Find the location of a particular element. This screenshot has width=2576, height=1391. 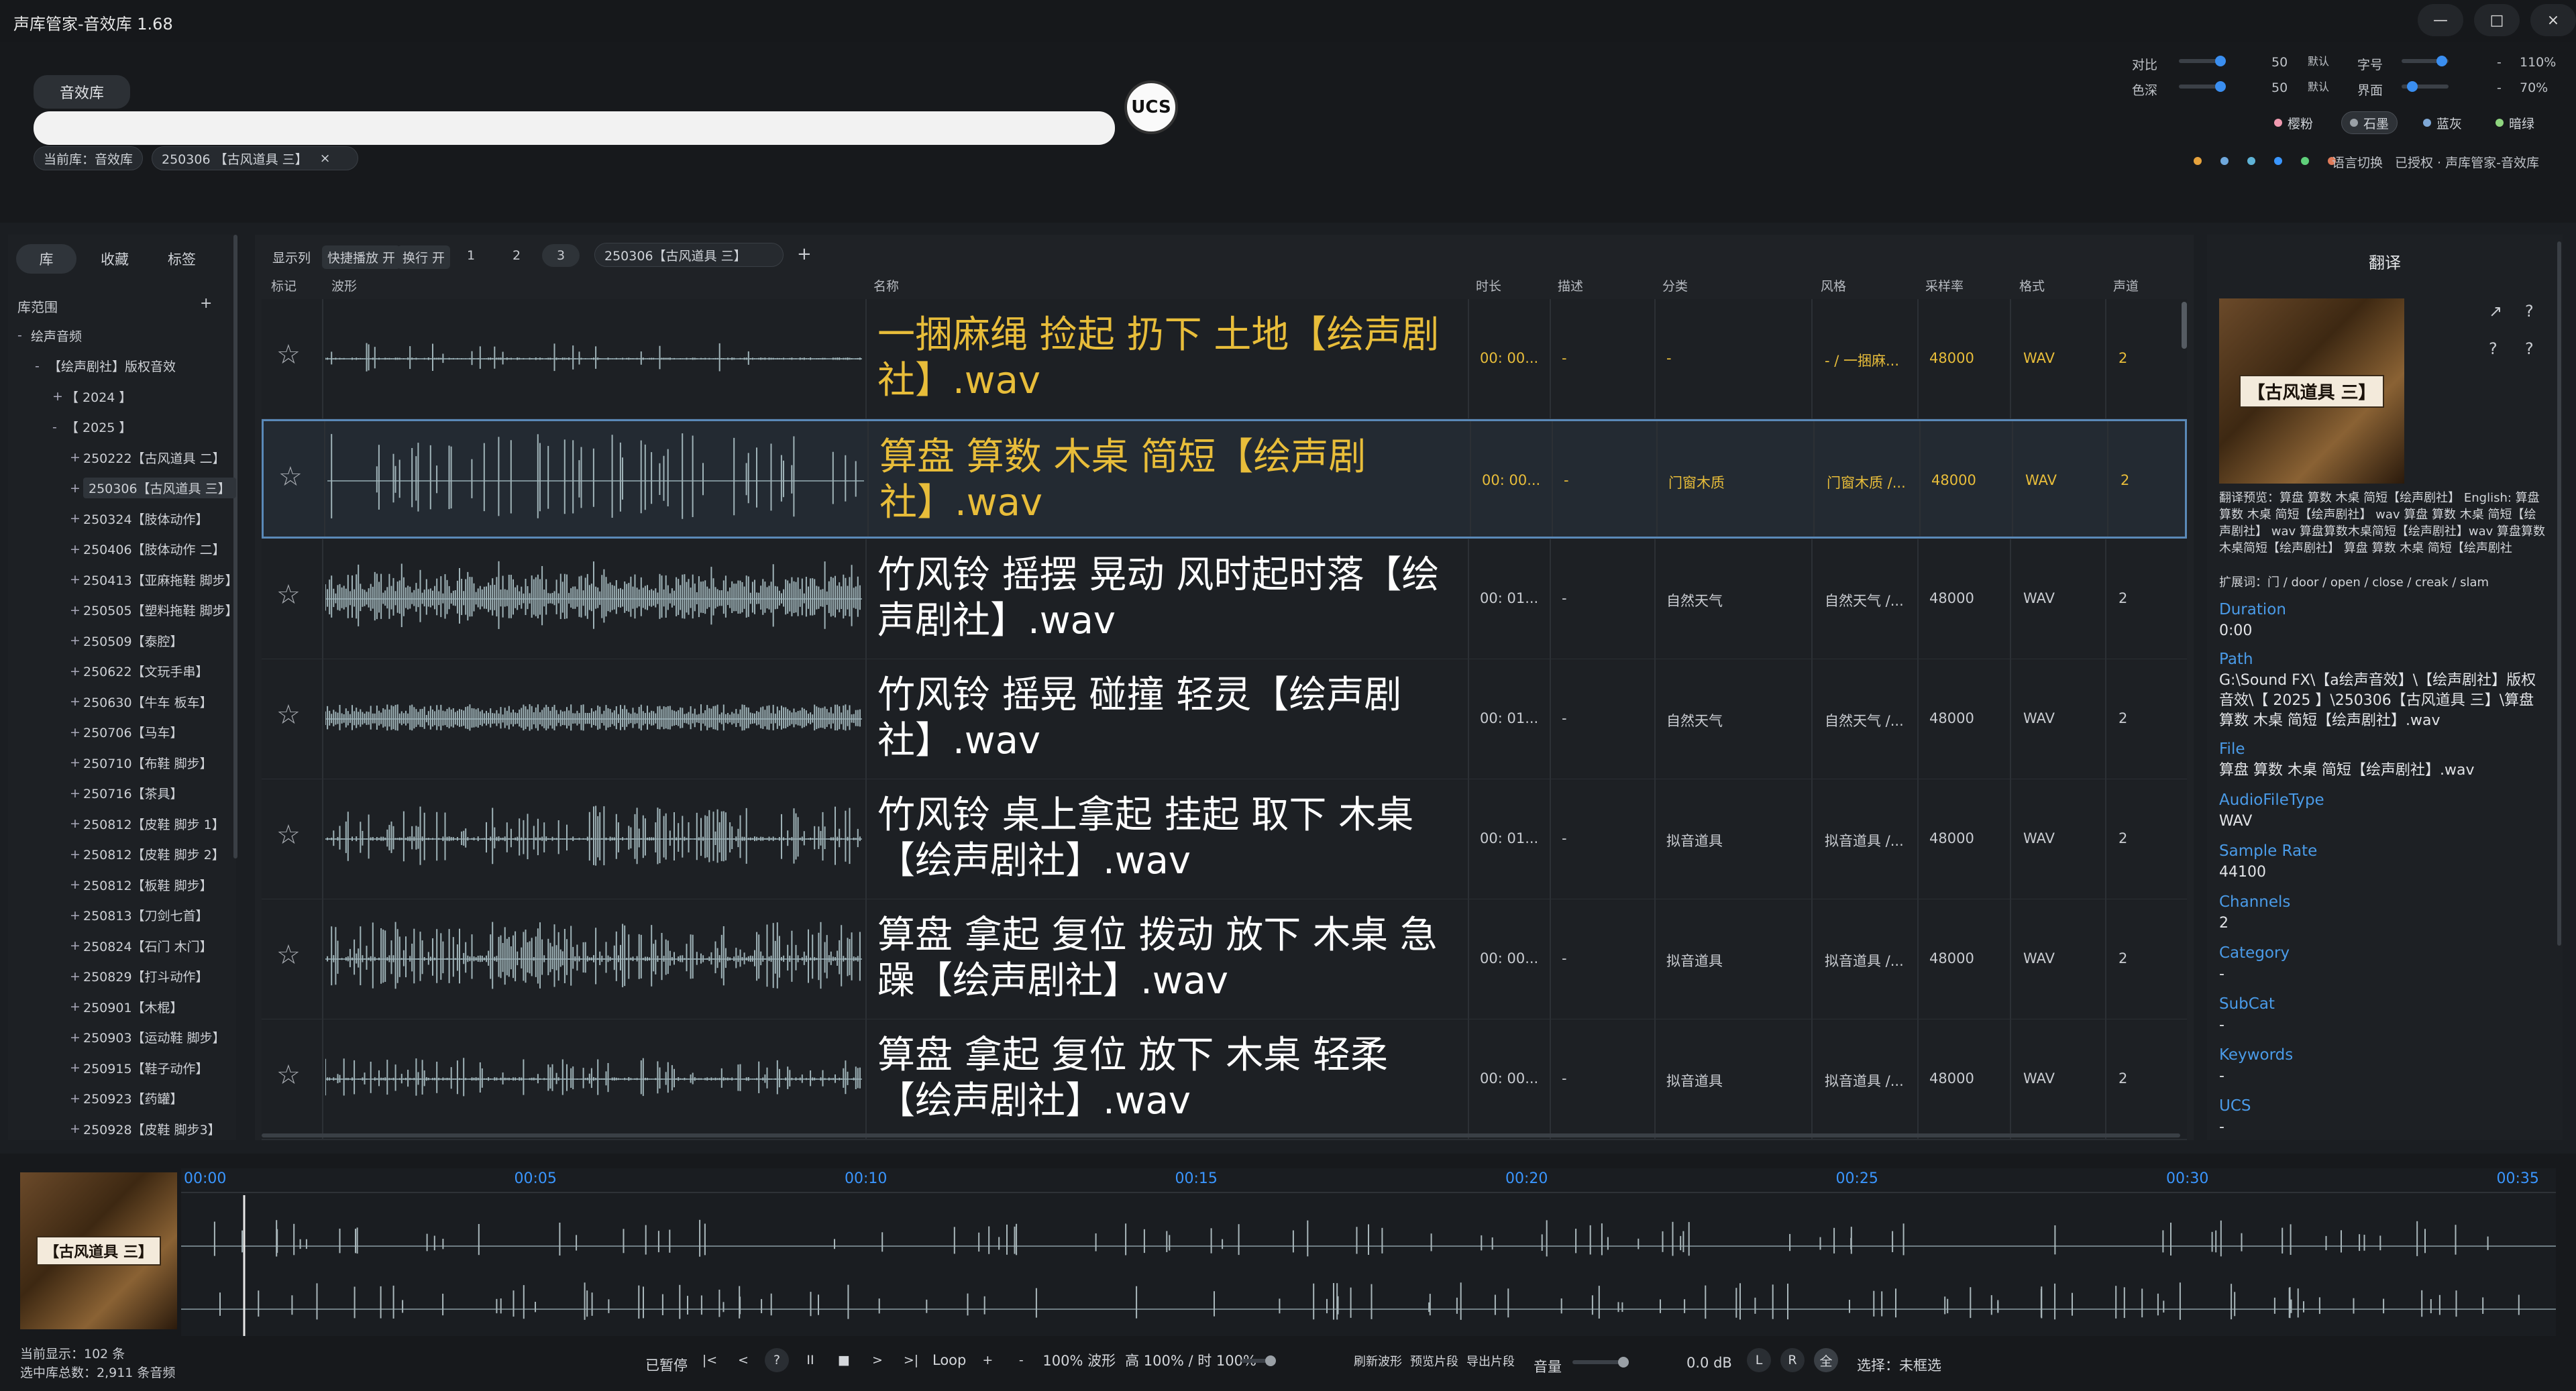

library-tab: 音效库 is located at coordinates (82, 92).